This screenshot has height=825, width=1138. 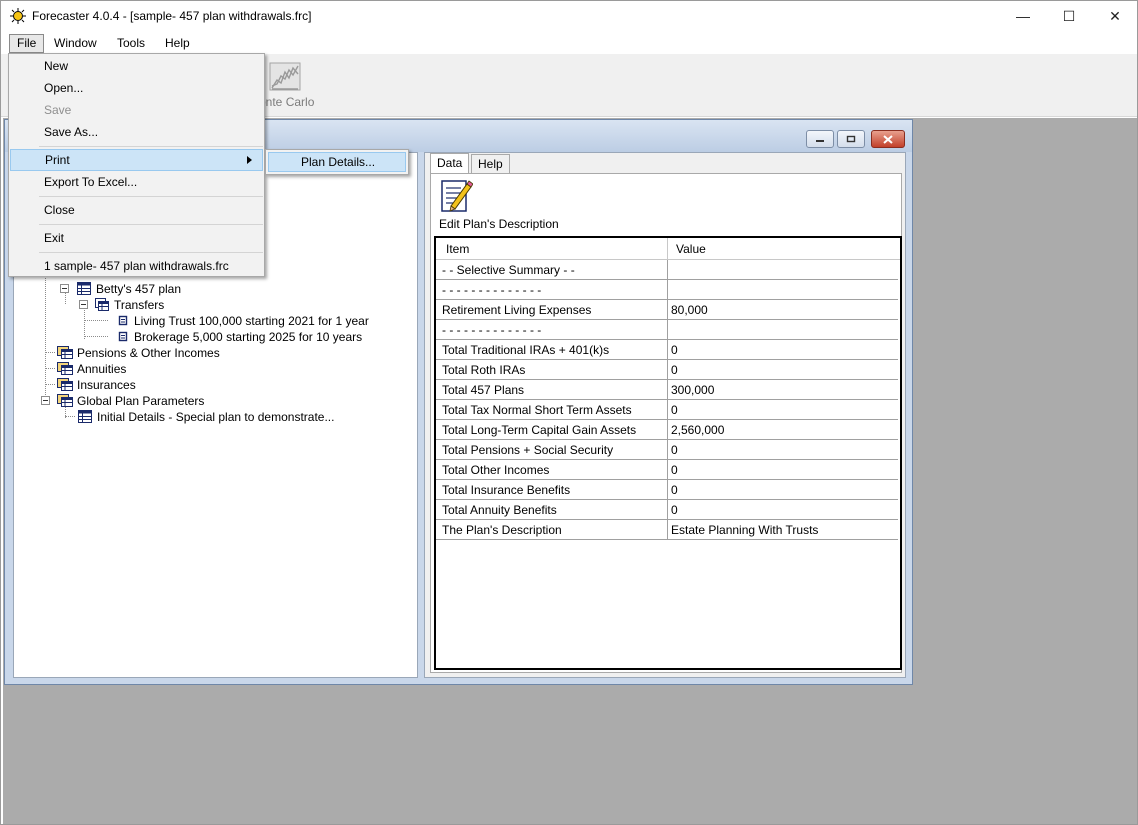 I want to click on cell-value, so click(x=783, y=270).